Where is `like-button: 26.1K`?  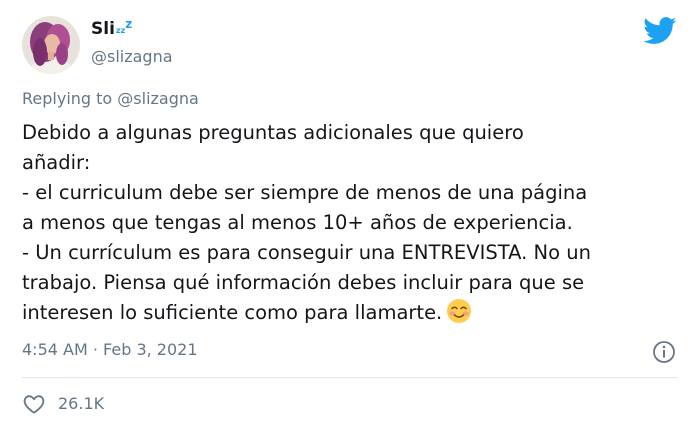
like-button: 26.1K is located at coordinates (63, 404).